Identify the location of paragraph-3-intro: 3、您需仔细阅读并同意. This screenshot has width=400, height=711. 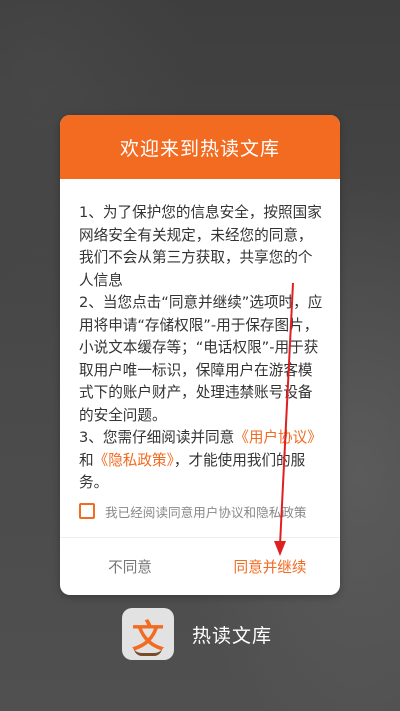
(157, 437).